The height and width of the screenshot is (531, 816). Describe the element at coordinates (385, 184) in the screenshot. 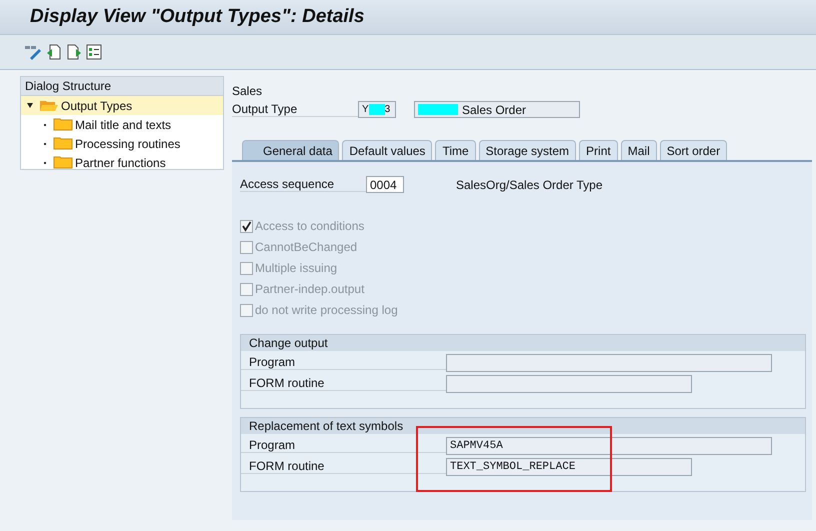

I see `access-sequence-field: 0004` at that location.